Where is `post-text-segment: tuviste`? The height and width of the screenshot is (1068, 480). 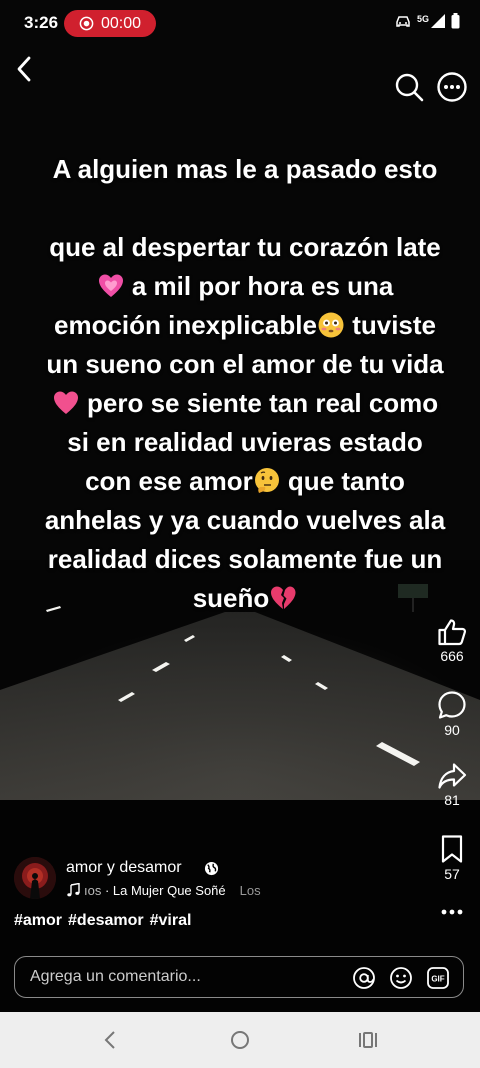 post-text-segment: tuviste is located at coordinates (390, 325).